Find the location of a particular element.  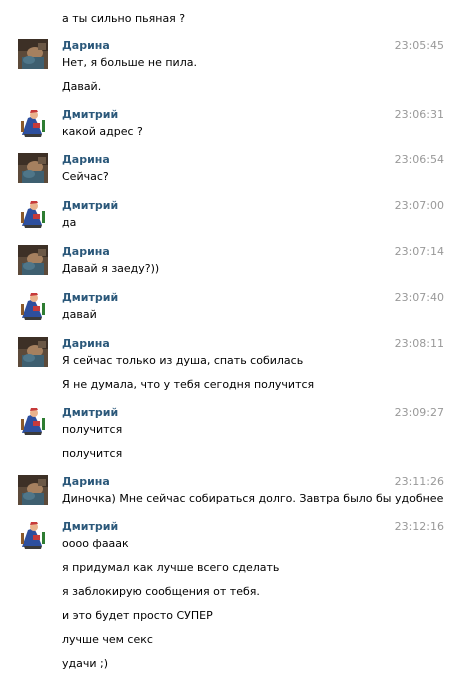

message-text: Сейчас? is located at coordinates (85, 176).